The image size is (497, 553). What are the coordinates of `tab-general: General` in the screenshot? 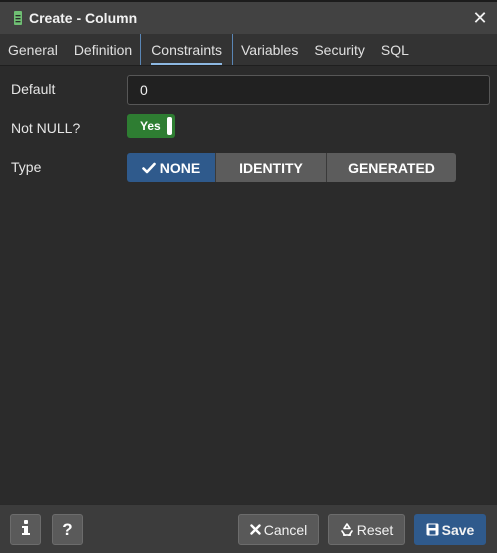 It's located at (33, 49).